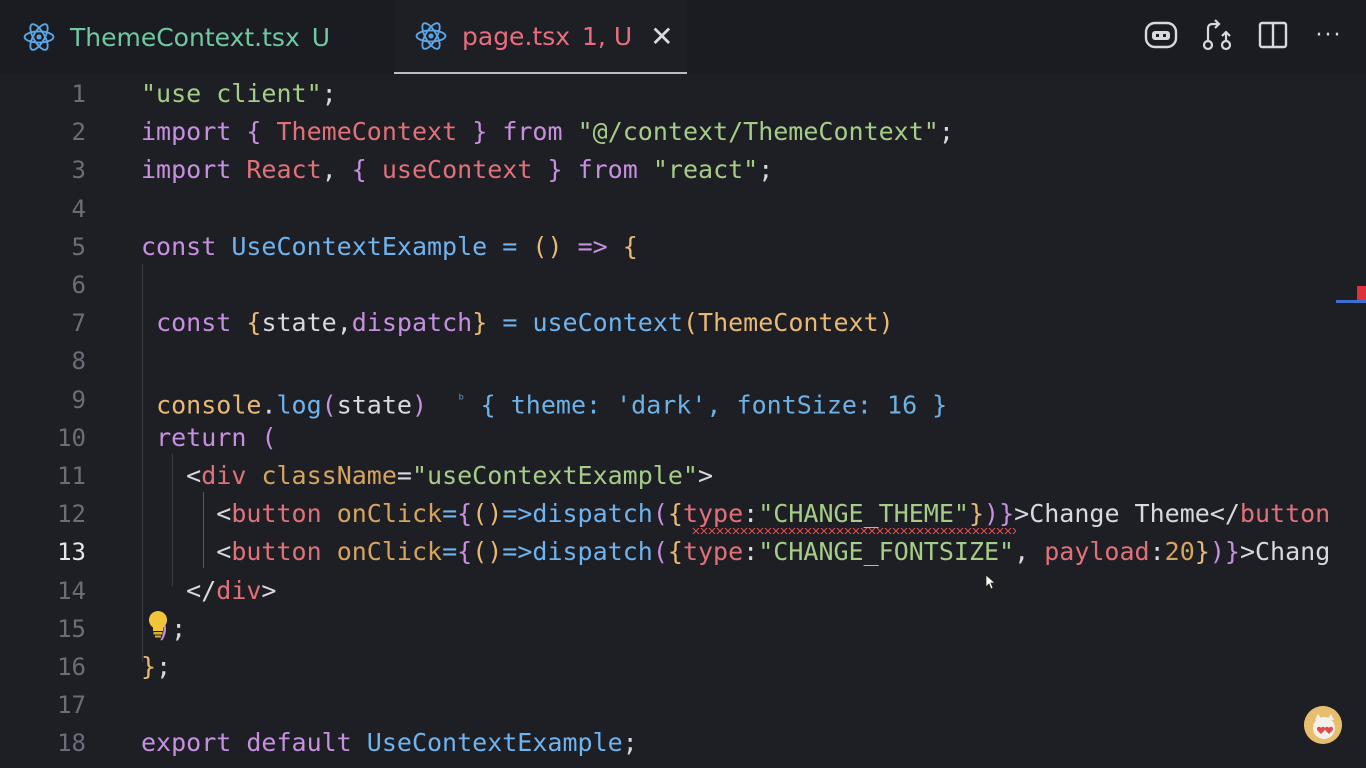 This screenshot has width=1366, height=768. I want to click on code-line: 14 </div>, so click(683, 591).